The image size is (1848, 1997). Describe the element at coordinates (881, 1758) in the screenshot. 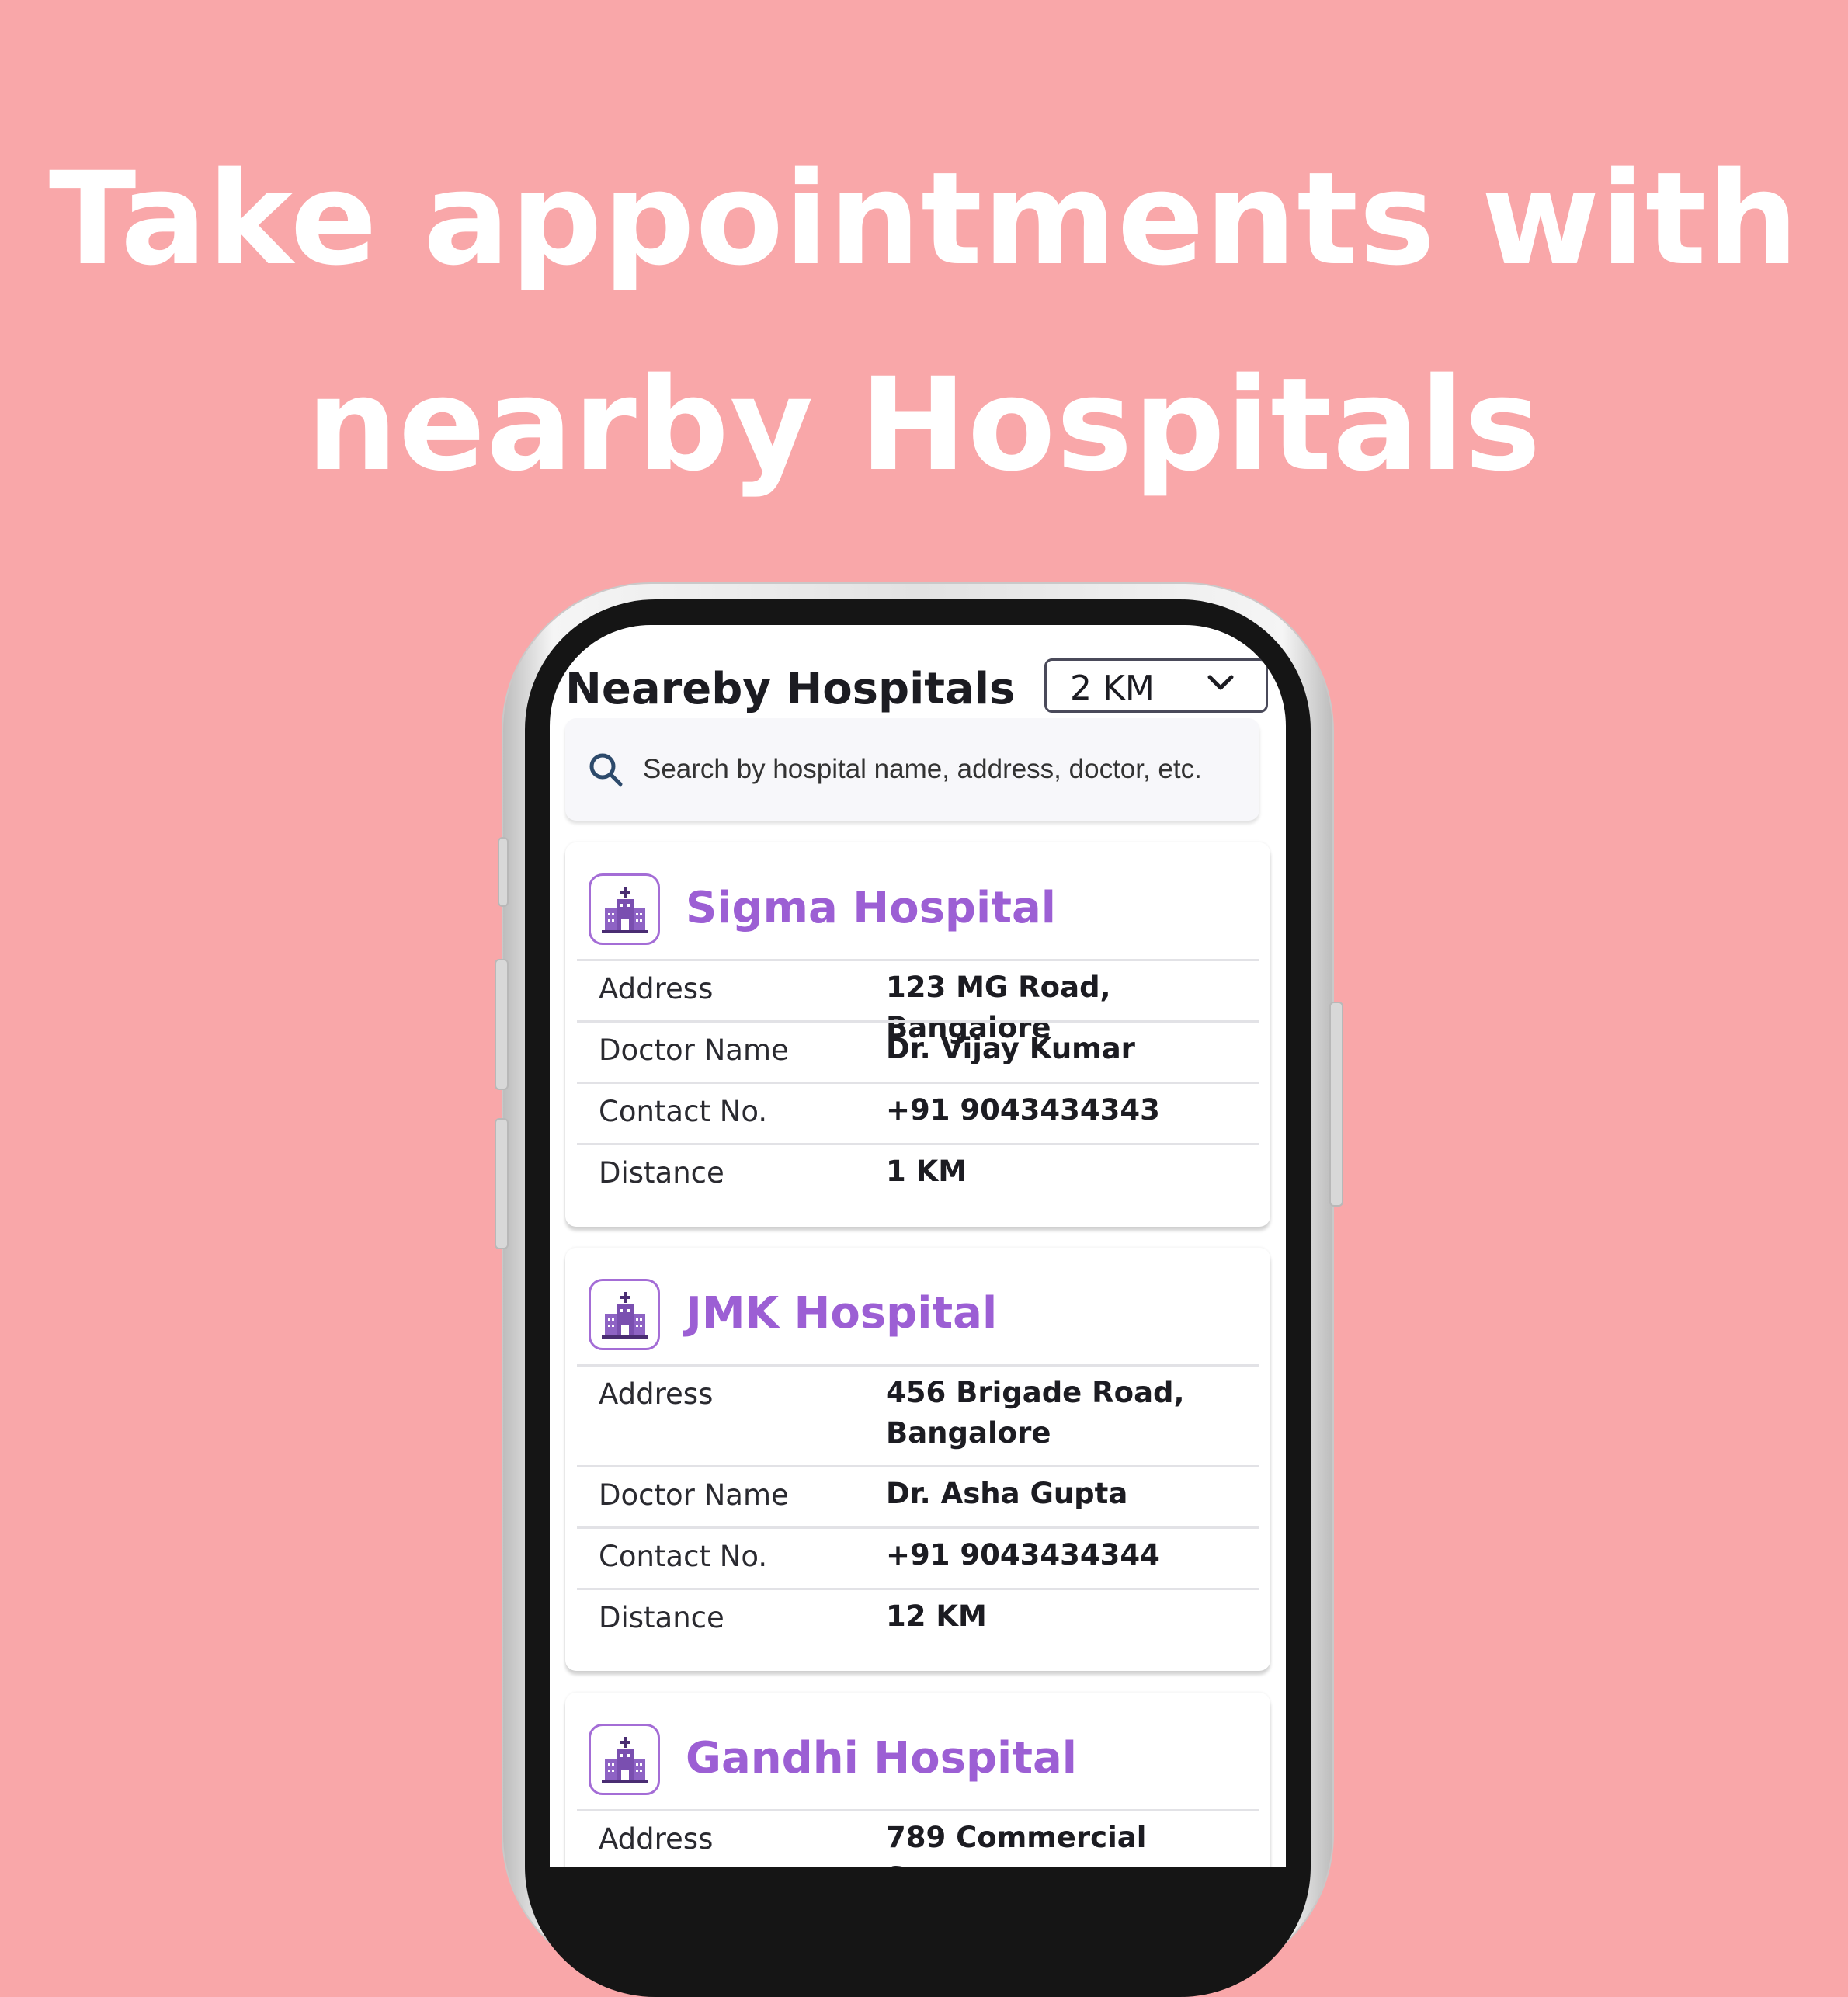

I see `hospital-name: Gandhi Hospital` at that location.